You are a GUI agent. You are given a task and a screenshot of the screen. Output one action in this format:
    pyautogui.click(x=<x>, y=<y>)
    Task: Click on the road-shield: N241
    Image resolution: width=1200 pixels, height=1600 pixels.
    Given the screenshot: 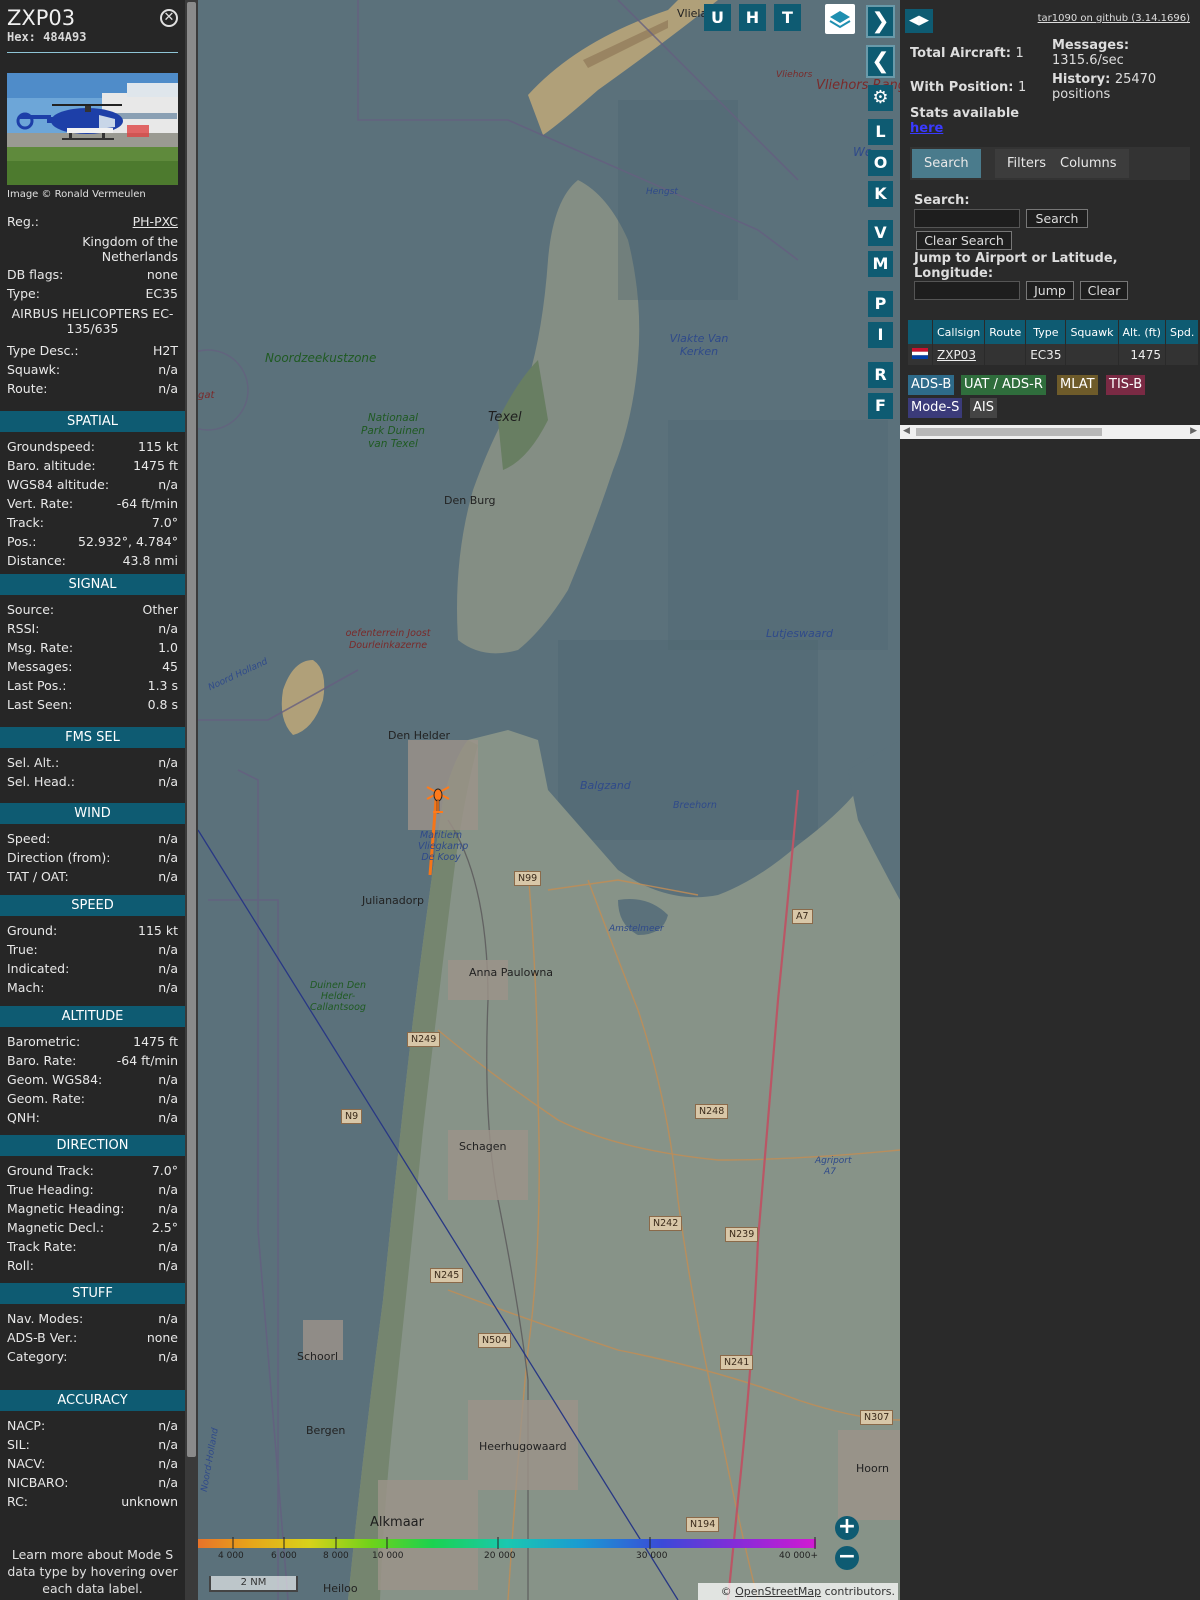 What is the action you would take?
    pyautogui.click(x=737, y=1362)
    